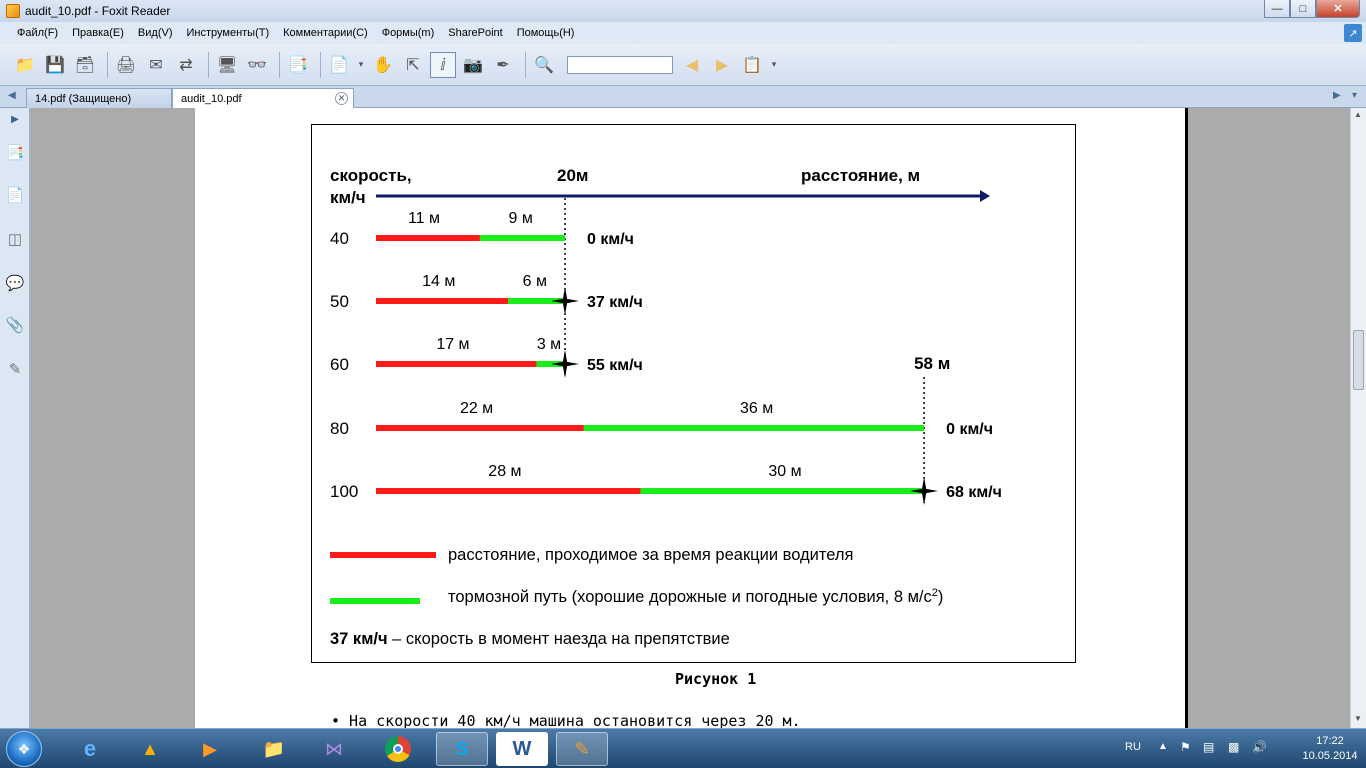 The image size is (1366, 768). Describe the element at coordinates (985, 196) in the screenshot. I see `distance-axis-arrow-icon` at that location.